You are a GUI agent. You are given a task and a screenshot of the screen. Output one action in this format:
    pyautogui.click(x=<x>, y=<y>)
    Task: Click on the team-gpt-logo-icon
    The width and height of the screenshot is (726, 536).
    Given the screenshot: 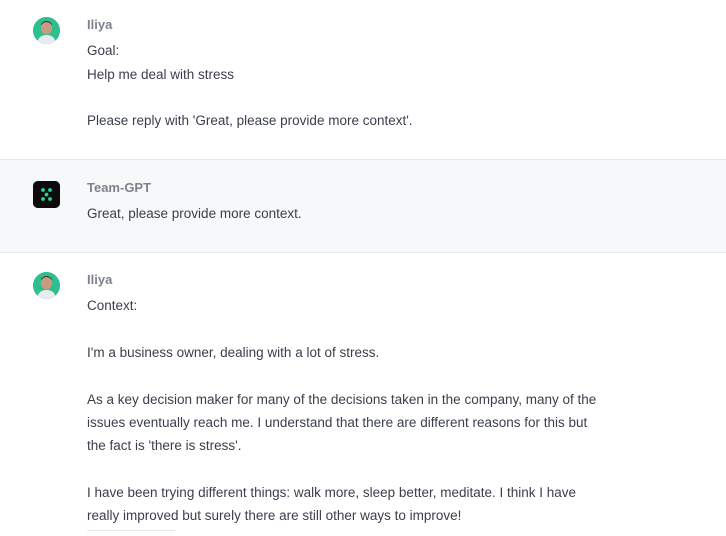 What is the action you would take?
    pyautogui.click(x=46, y=194)
    